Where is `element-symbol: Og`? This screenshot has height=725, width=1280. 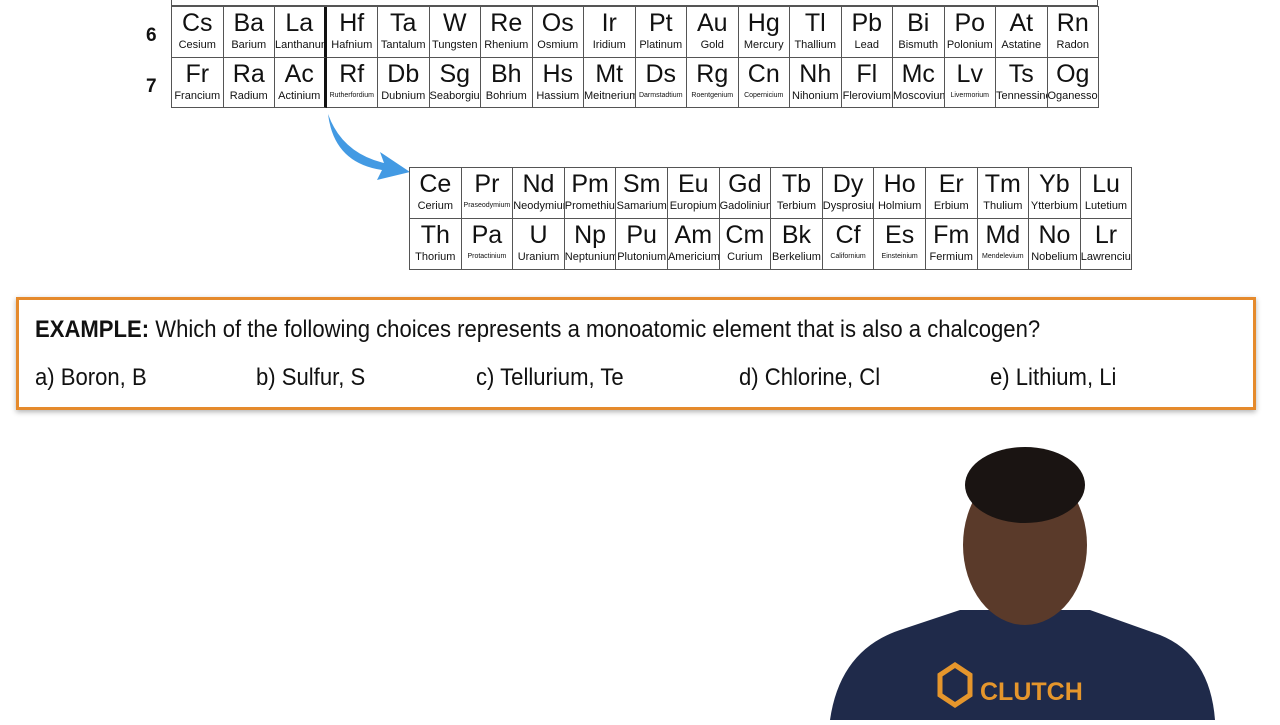
element-symbol: Og is located at coordinates (1073, 73).